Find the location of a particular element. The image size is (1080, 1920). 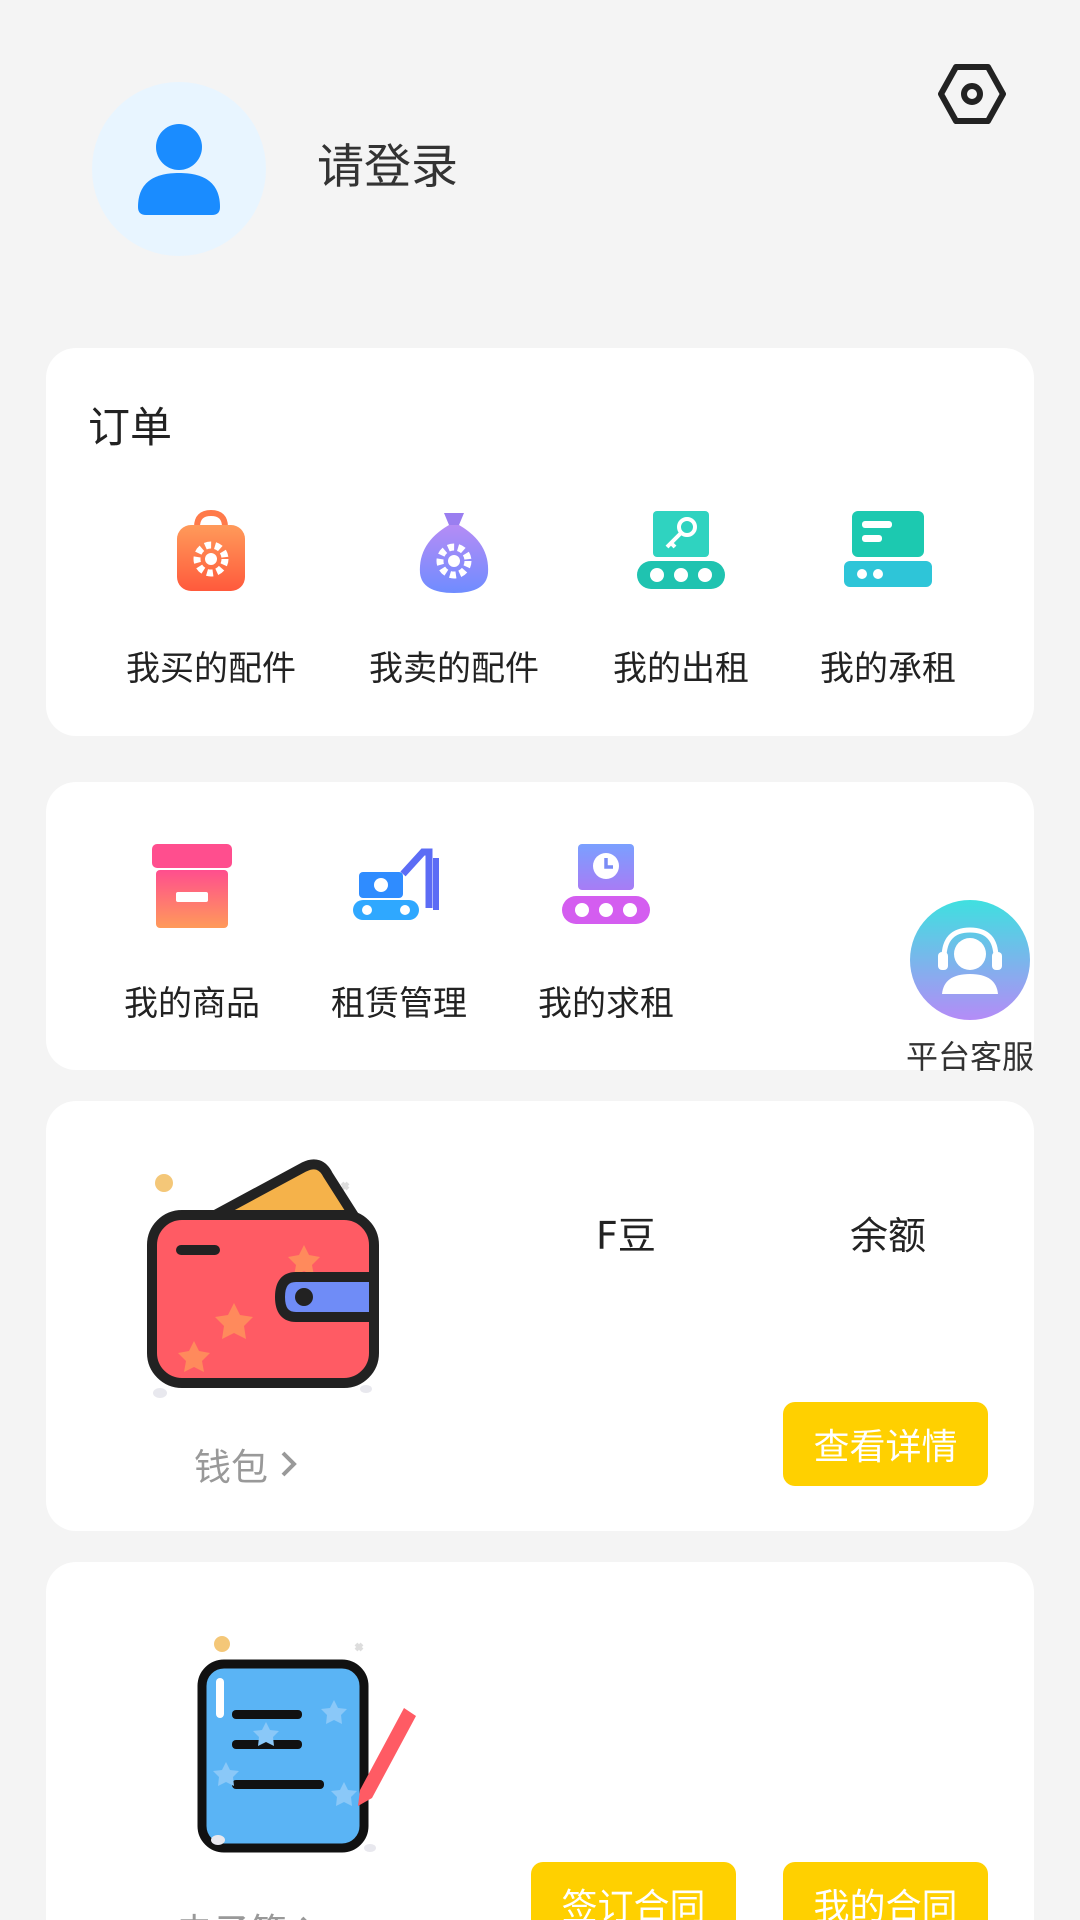

f-beans-label: F豆 is located at coordinates (626, 1236).